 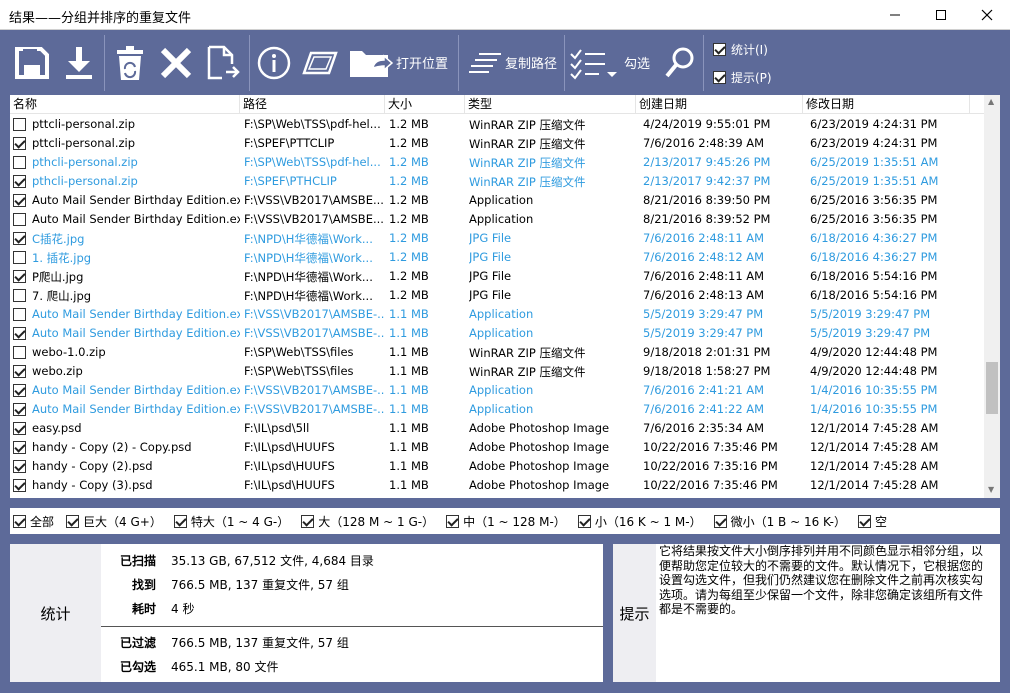 What do you see at coordinates (550, 104) in the screenshot?
I see `column-header-type: 类型` at bounding box center [550, 104].